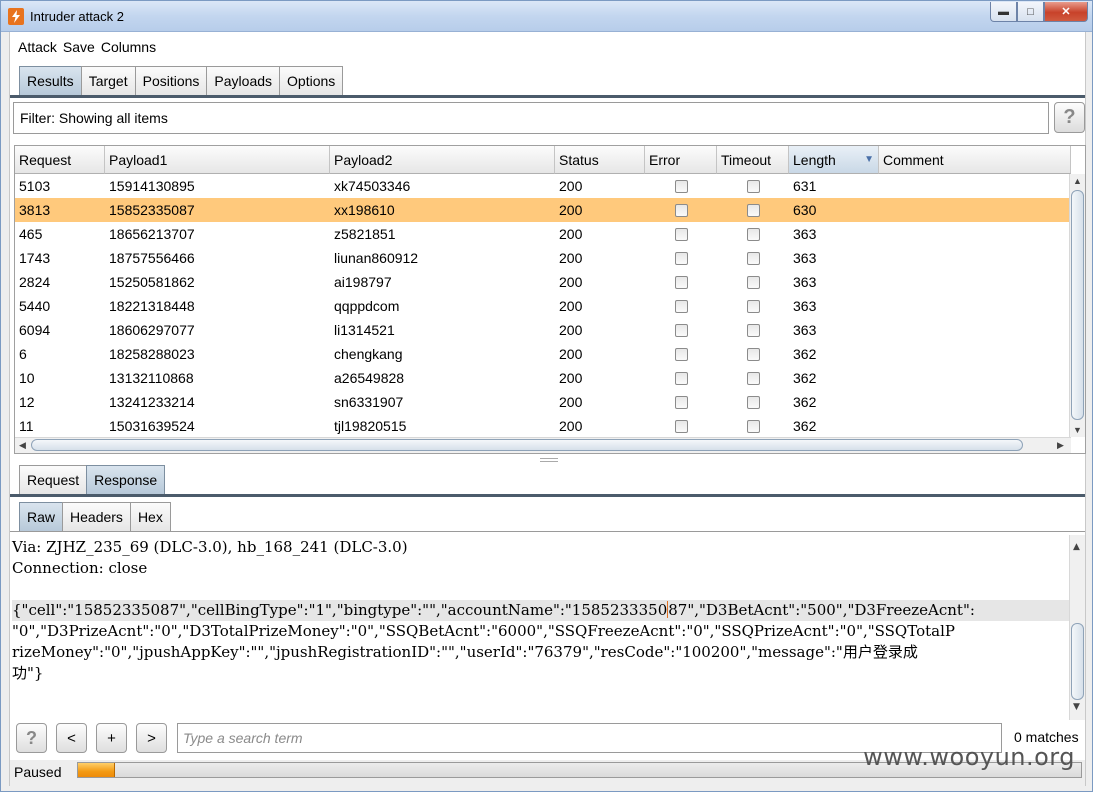 This screenshot has height=792, width=1093. I want to click on tab-payloads: Payloads, so click(243, 80).